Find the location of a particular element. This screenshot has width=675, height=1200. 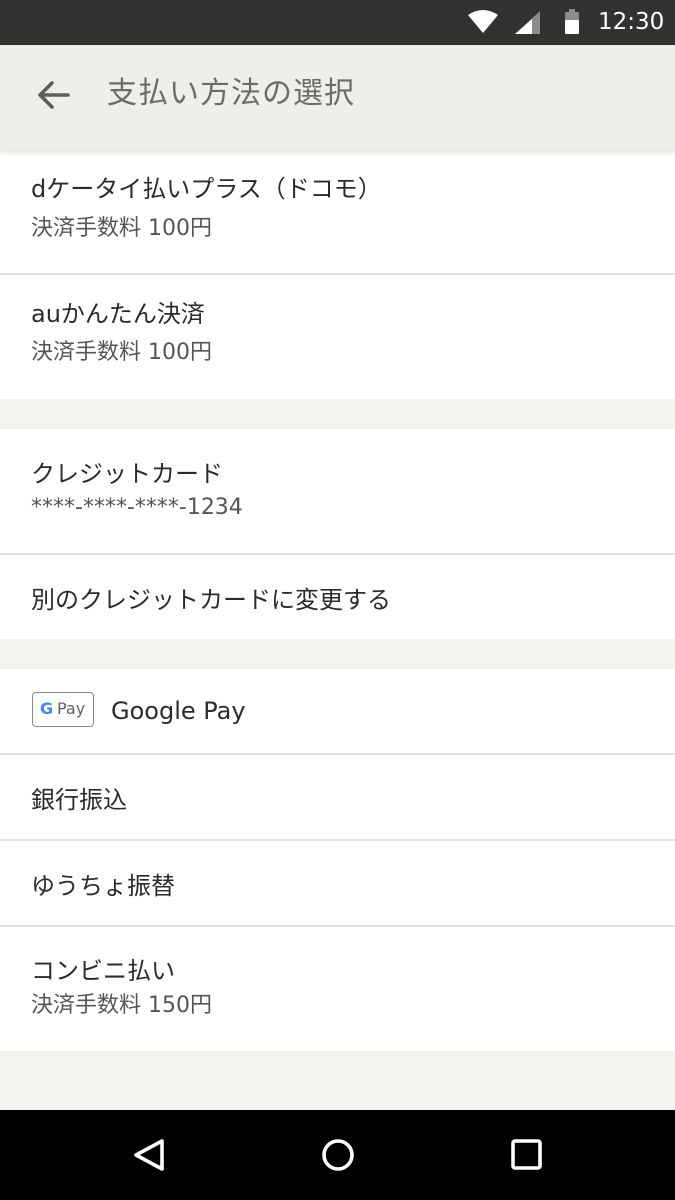

arrow-left-icon is located at coordinates (54, 95).